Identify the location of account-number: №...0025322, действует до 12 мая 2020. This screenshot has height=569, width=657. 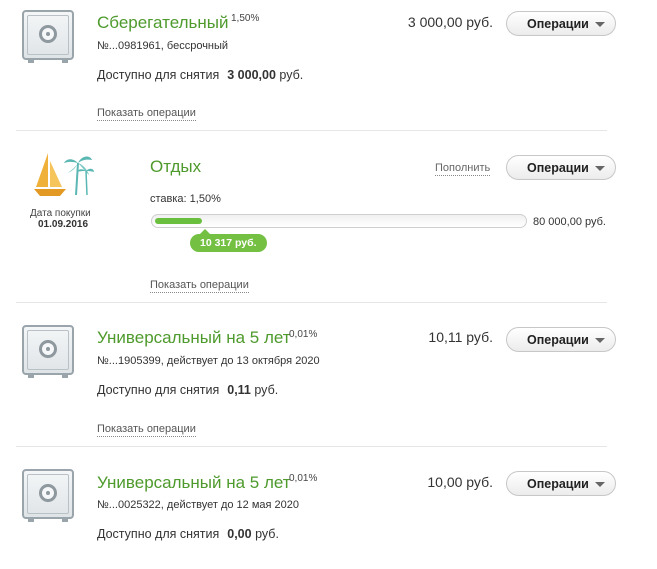
(198, 505).